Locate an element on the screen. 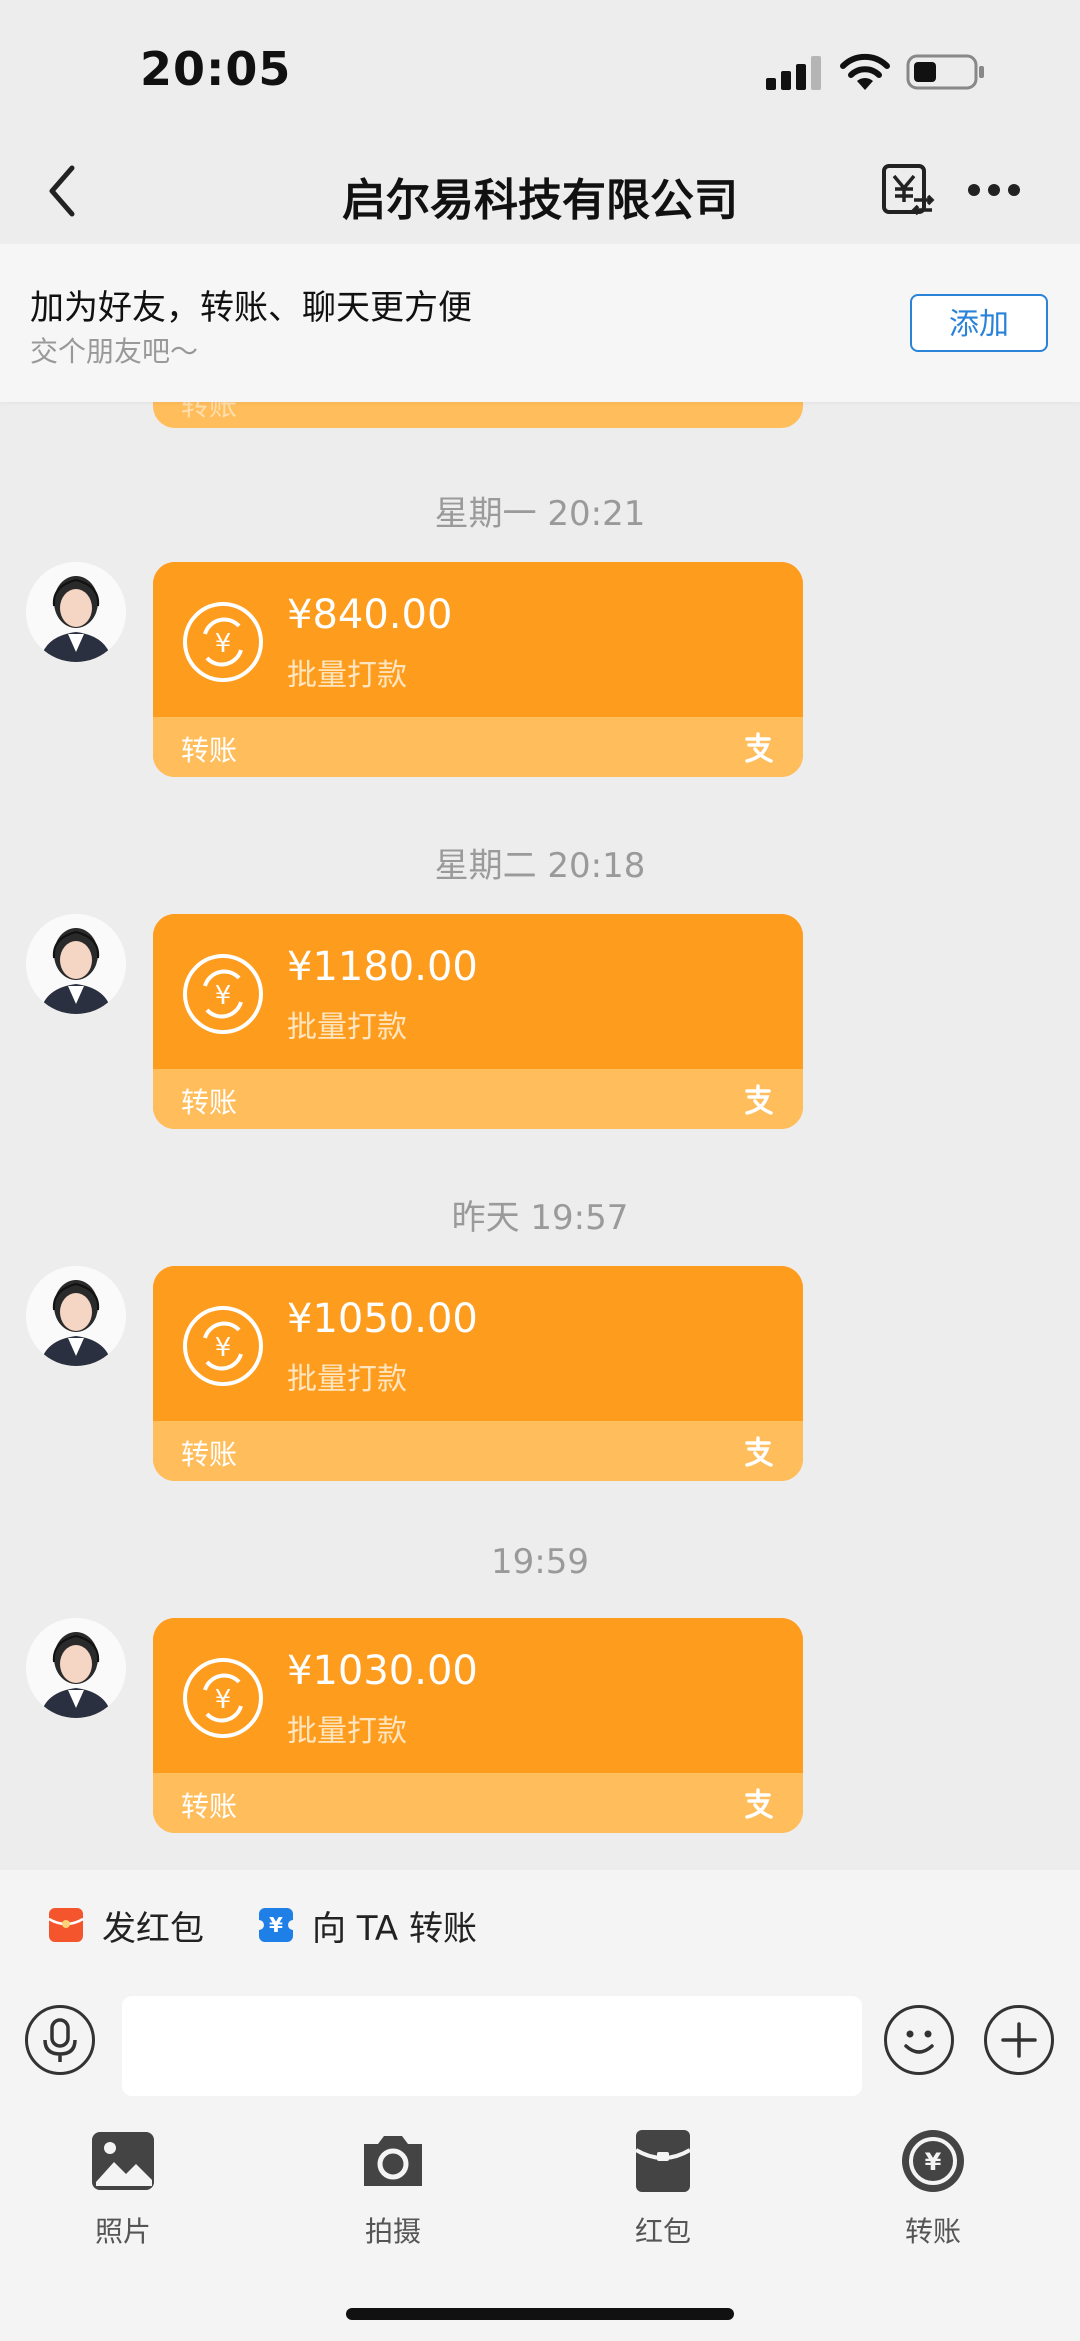 The image size is (1080, 2341). status-bar: 20:05 is located at coordinates (540, 70).